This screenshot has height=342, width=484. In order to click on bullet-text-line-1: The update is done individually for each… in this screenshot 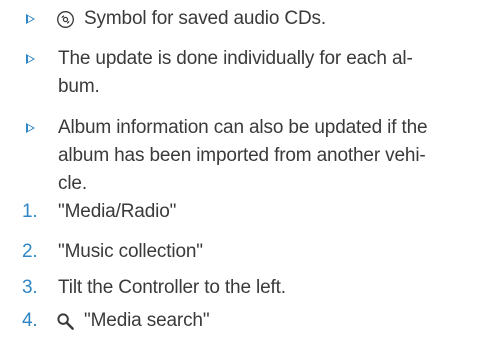, I will do `click(235, 58)`.